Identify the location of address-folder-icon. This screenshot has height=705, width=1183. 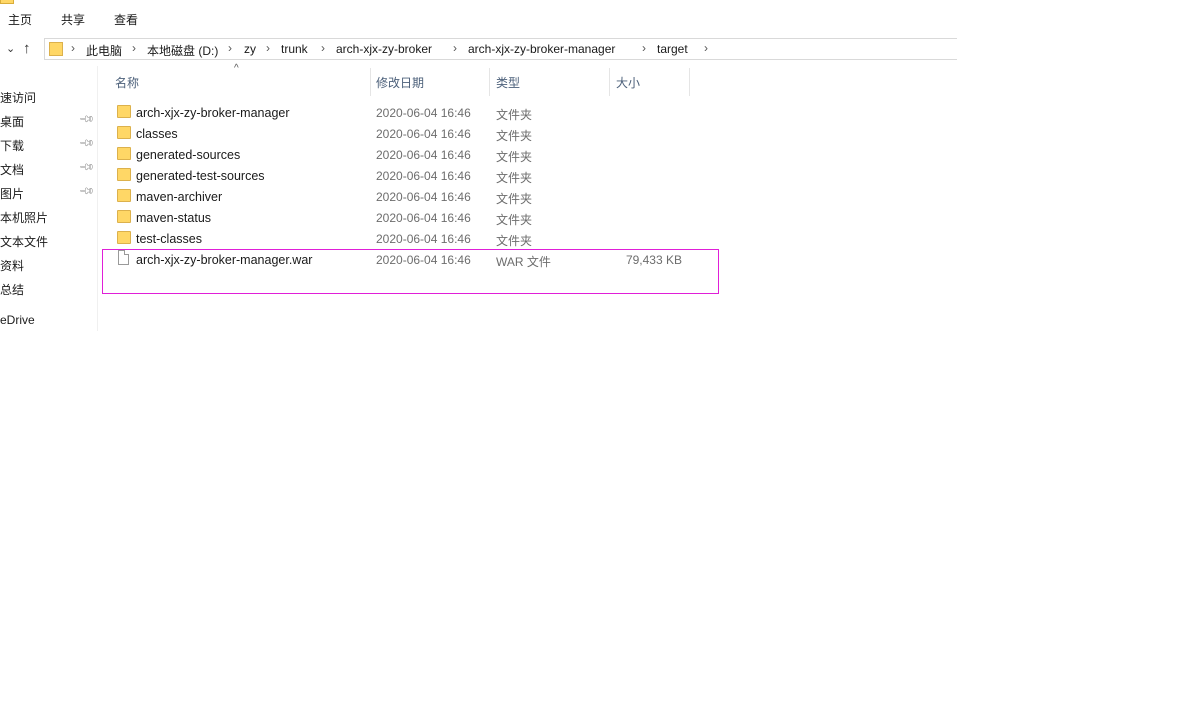
(56, 49).